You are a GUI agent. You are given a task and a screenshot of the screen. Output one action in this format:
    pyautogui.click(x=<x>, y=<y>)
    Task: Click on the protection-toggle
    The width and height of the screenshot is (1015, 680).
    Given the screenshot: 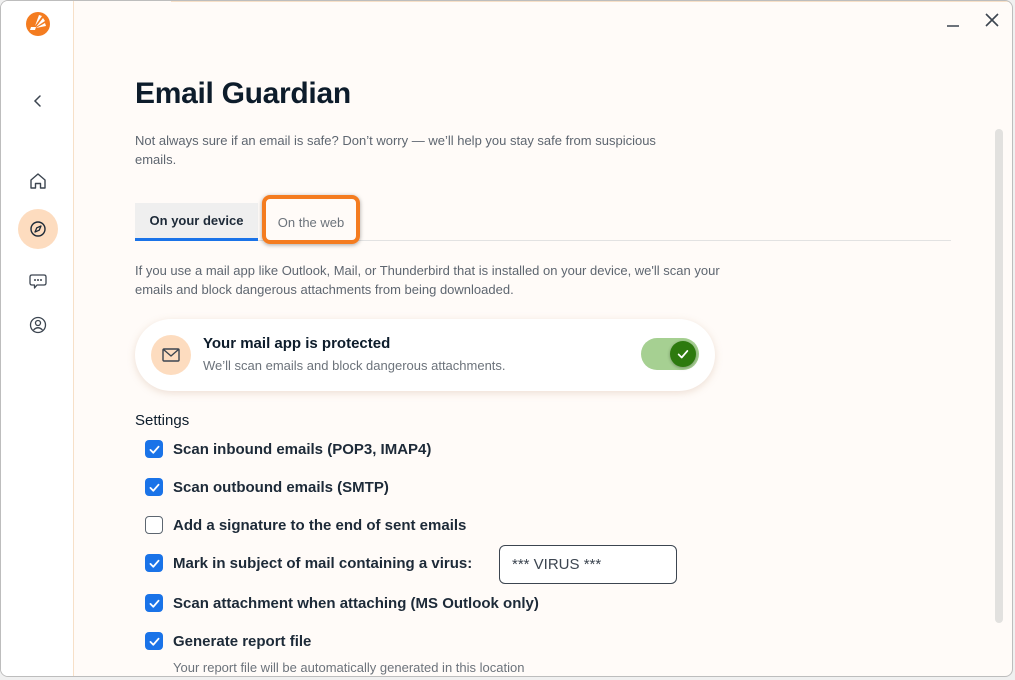 What is the action you would take?
    pyautogui.click(x=670, y=354)
    